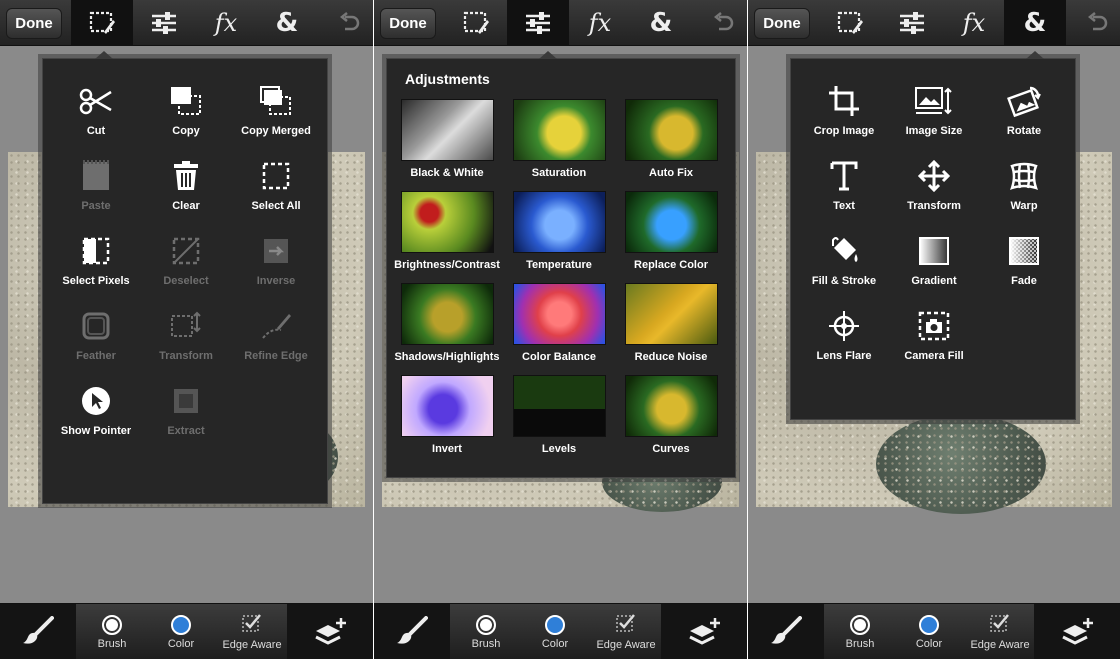  What do you see at coordinates (671, 449) in the screenshot?
I see `adjustment-label: Curves` at bounding box center [671, 449].